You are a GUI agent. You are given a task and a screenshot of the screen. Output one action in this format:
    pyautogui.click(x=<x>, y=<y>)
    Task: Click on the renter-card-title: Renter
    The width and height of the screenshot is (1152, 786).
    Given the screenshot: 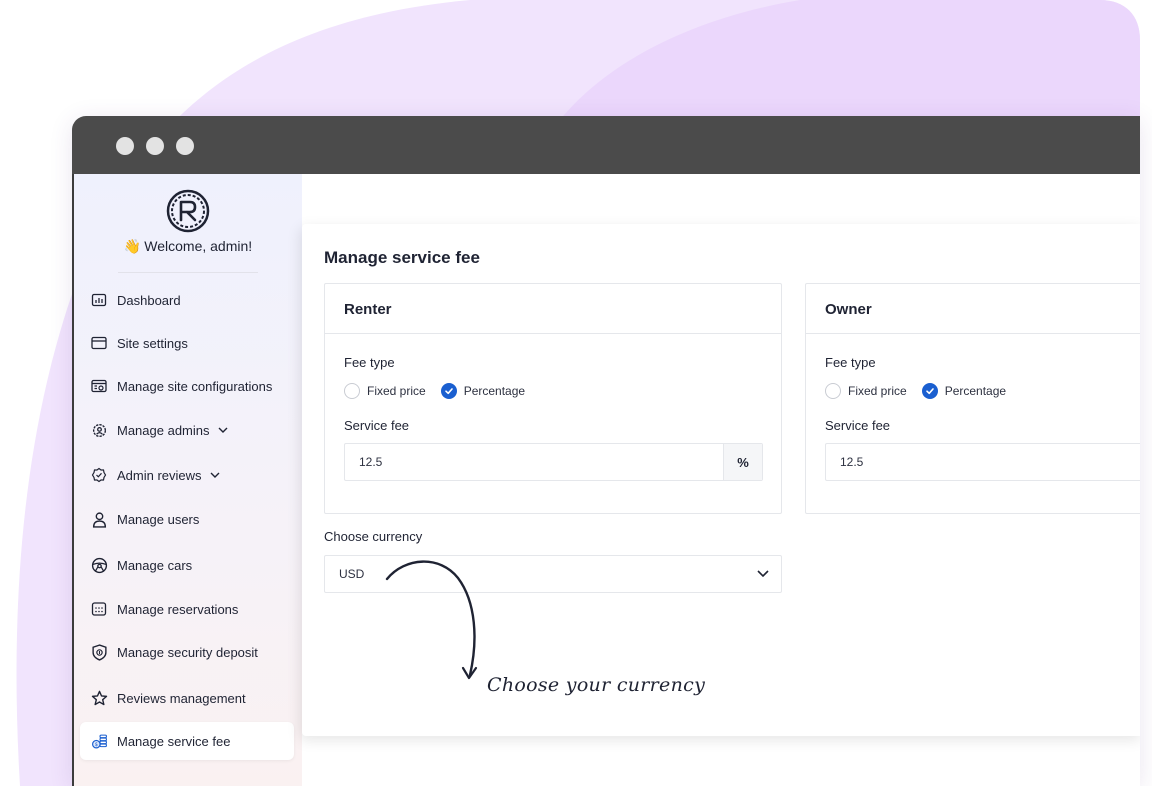 What is the action you would take?
    pyautogui.click(x=553, y=309)
    